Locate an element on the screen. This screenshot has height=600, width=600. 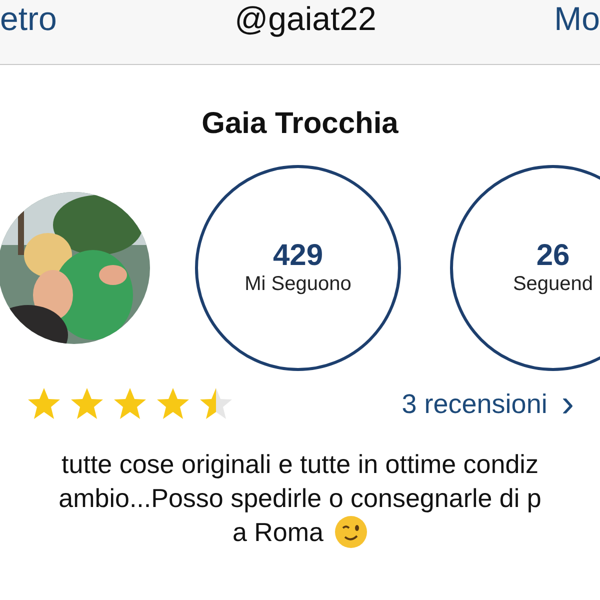
bio-text: a Roma is located at coordinates (278, 532).